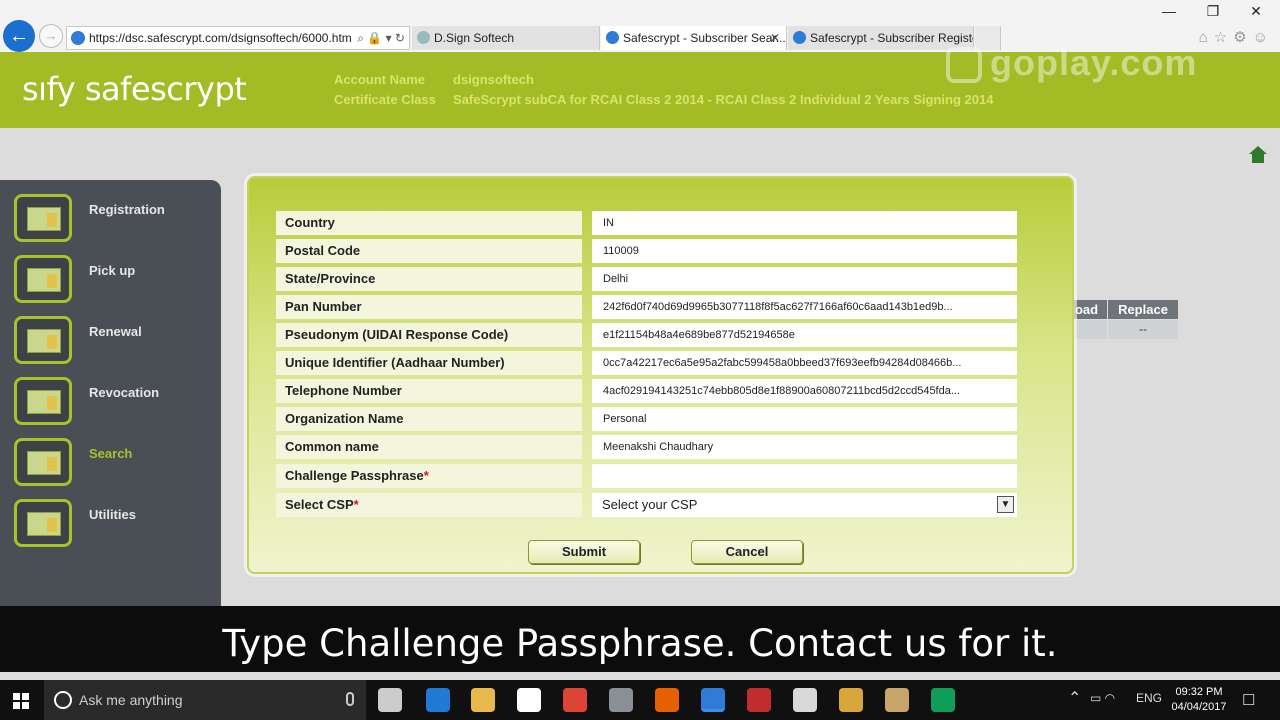 The height and width of the screenshot is (720, 1280). I want to click on form-row-challenge-passphrase: Challenge Passphrase*, so click(646, 476).